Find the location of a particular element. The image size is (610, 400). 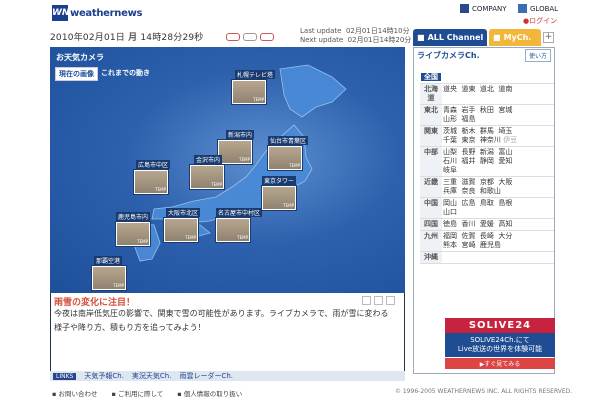

link-observation: 実況天気Ch. is located at coordinates (152, 376).